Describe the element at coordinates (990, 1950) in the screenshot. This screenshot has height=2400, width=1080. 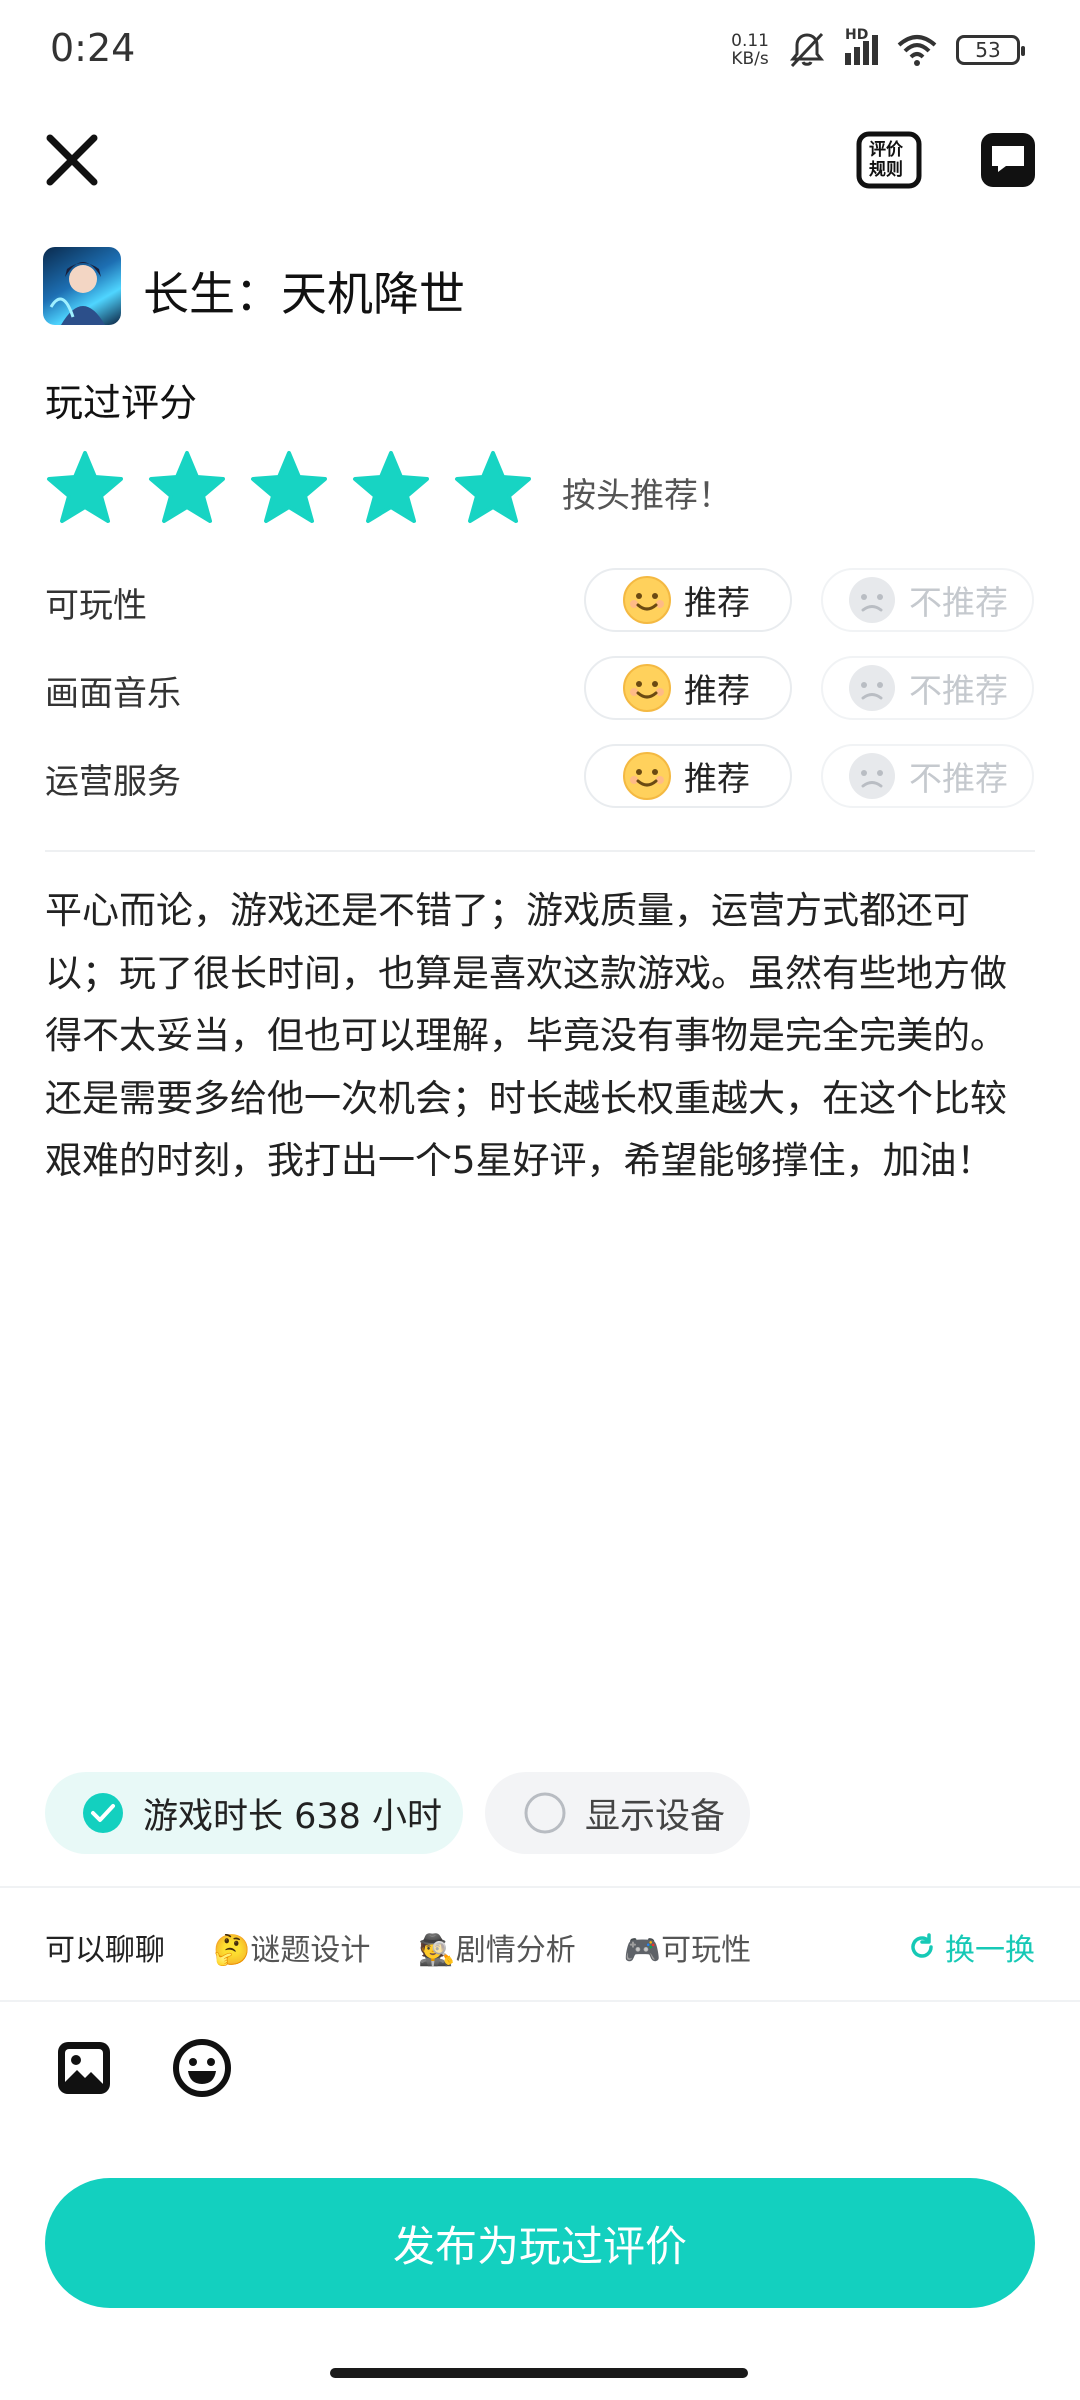
I see `swap-label: 换一换` at that location.